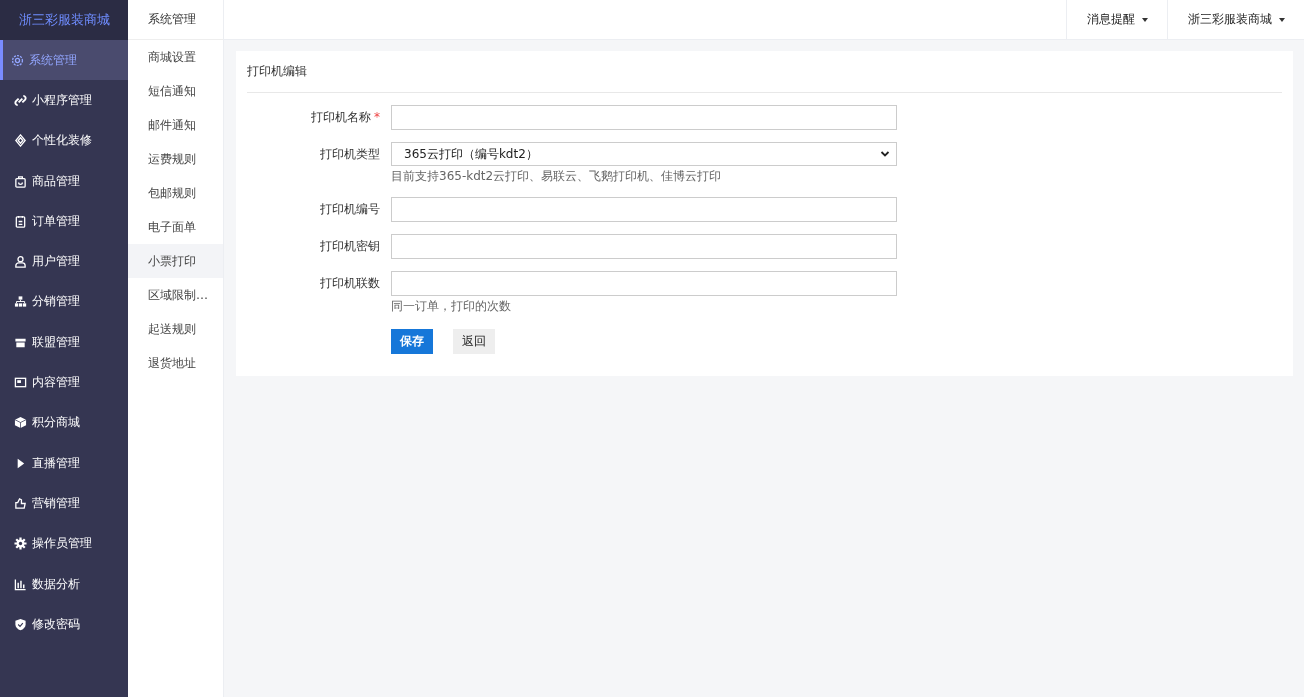 This screenshot has width=1304, height=697. What do you see at coordinates (175, 227) in the screenshot?
I see `subnav-item: 电子面单` at bounding box center [175, 227].